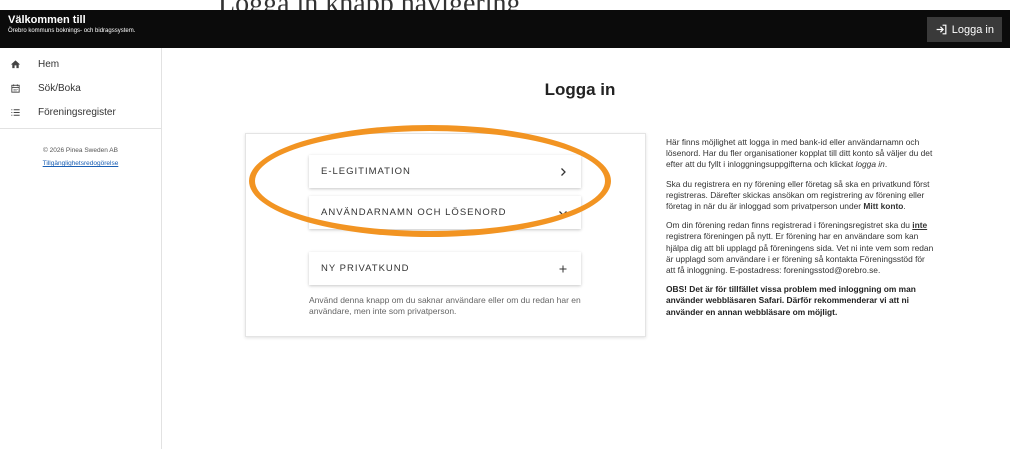  Describe the element at coordinates (870, 164) in the screenshot. I see `info-emphasis: logga in` at that location.